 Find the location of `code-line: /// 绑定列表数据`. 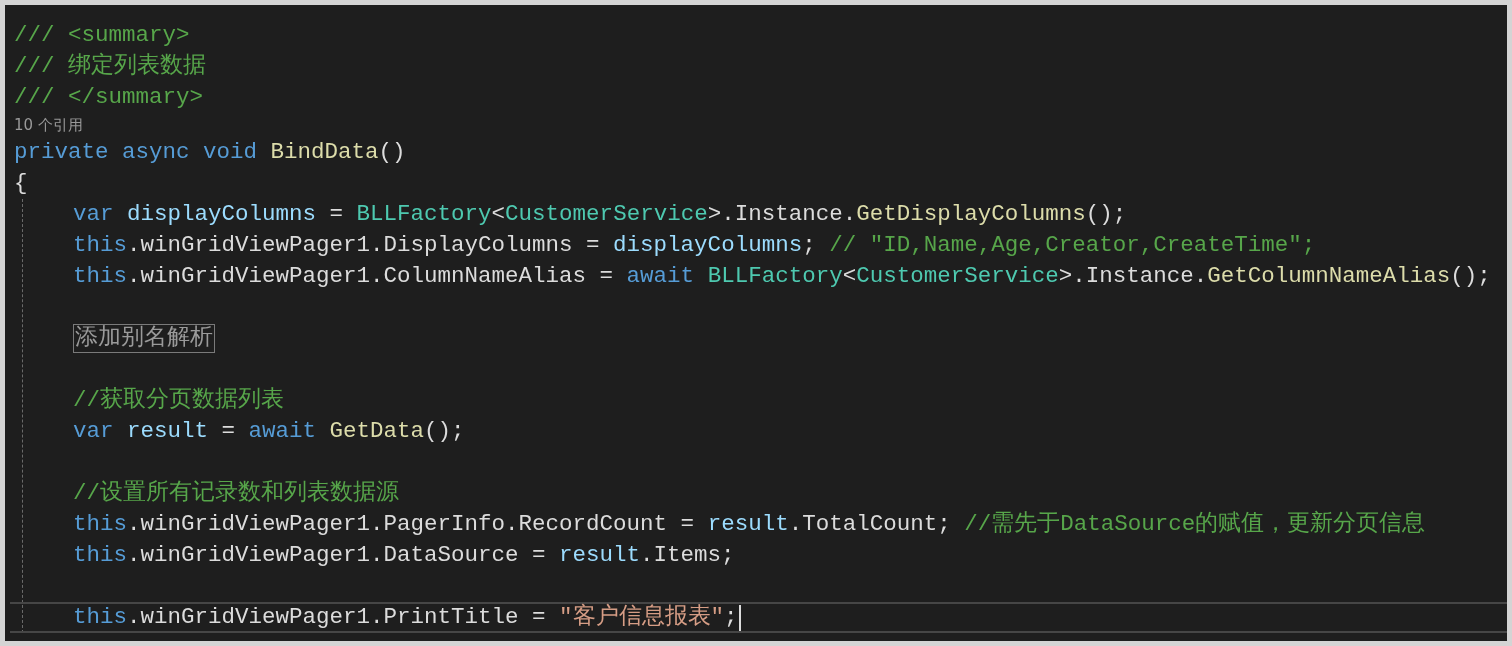

code-line: /// 绑定列表数据 is located at coordinates (110, 66).